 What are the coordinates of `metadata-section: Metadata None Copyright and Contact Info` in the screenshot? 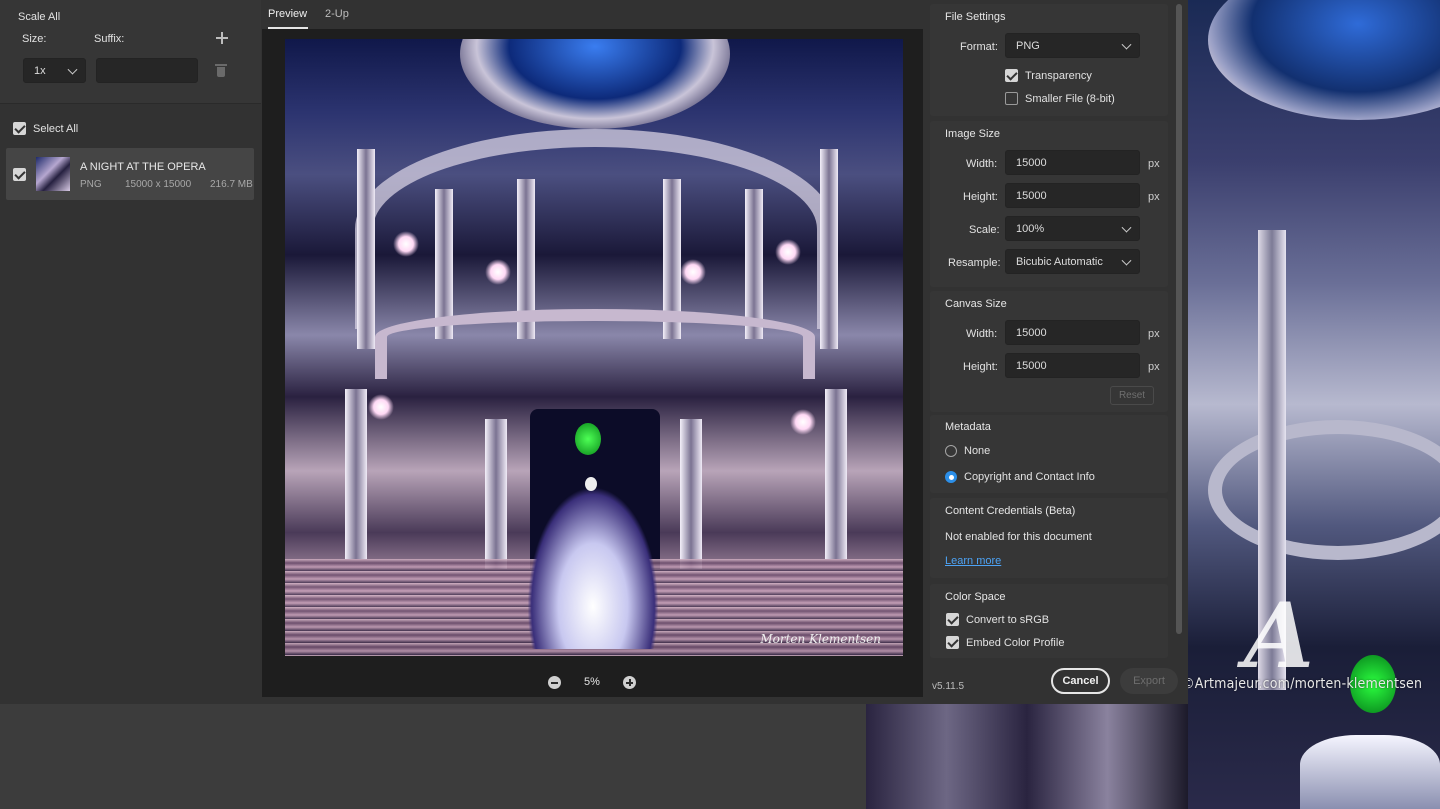 It's located at (1049, 454).